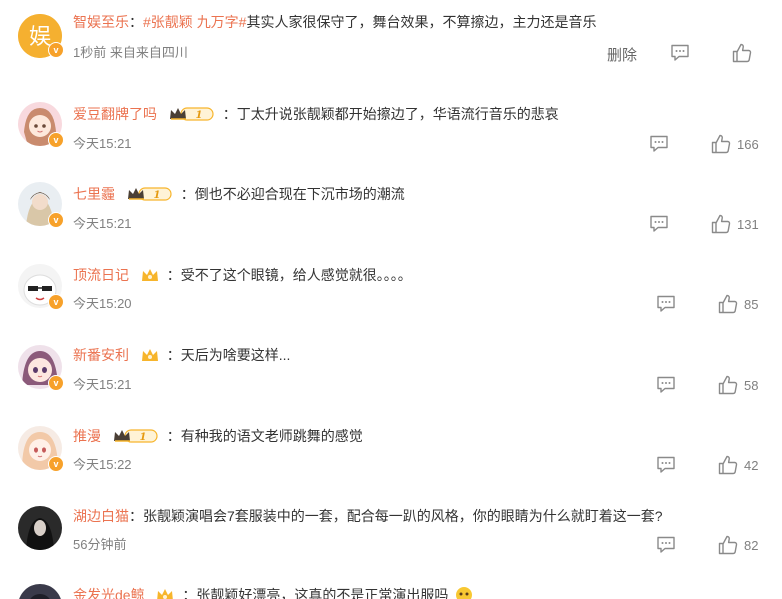 The image size is (782, 599). What do you see at coordinates (464, 592) in the screenshot?
I see `emoji-icon` at bounding box center [464, 592].